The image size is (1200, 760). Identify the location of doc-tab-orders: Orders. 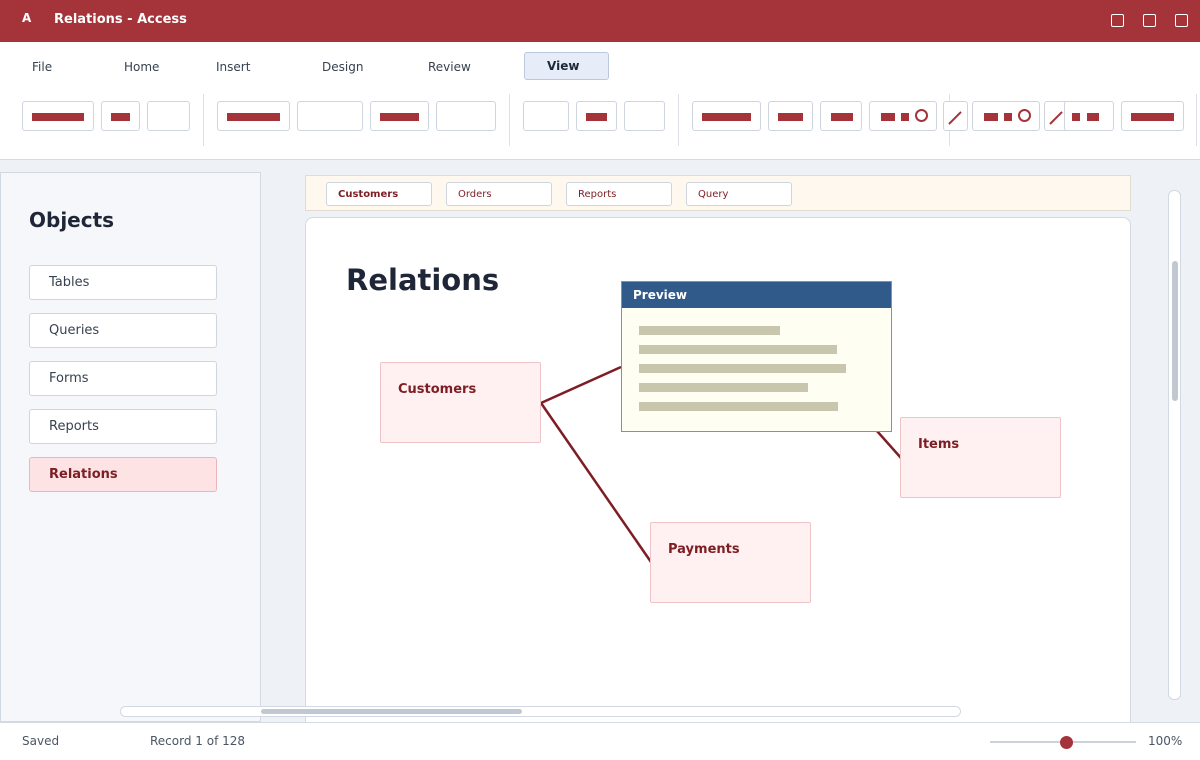
(499, 194).